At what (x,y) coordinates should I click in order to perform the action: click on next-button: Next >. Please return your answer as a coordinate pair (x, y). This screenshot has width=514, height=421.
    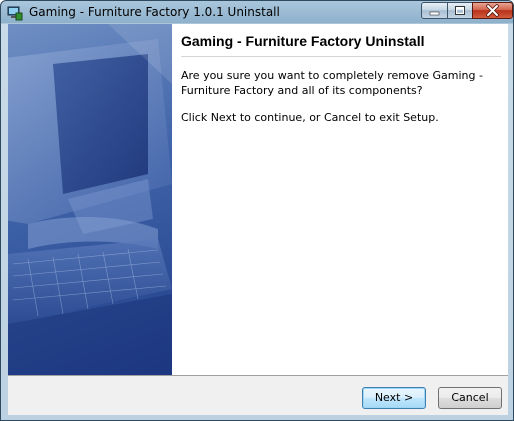
    Looking at the image, I should click on (394, 398).